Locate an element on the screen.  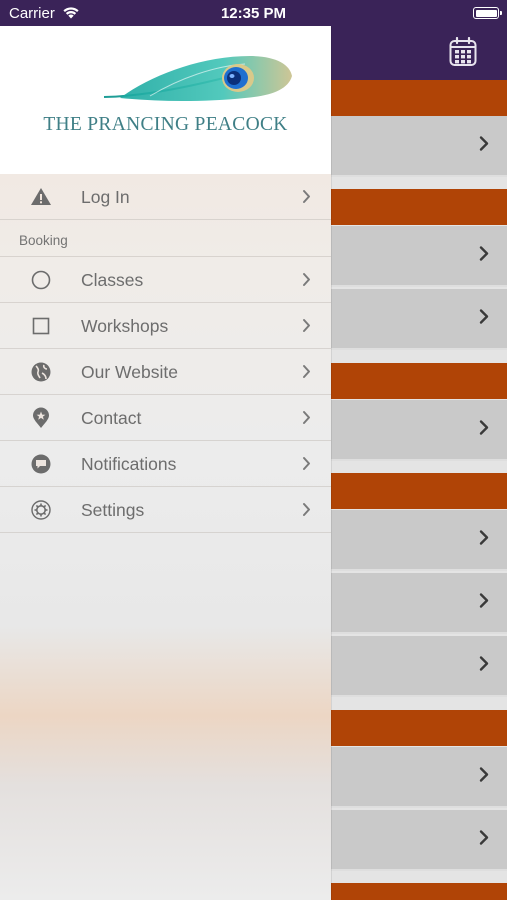
menu-item-label: Workshops is located at coordinates (125, 326).